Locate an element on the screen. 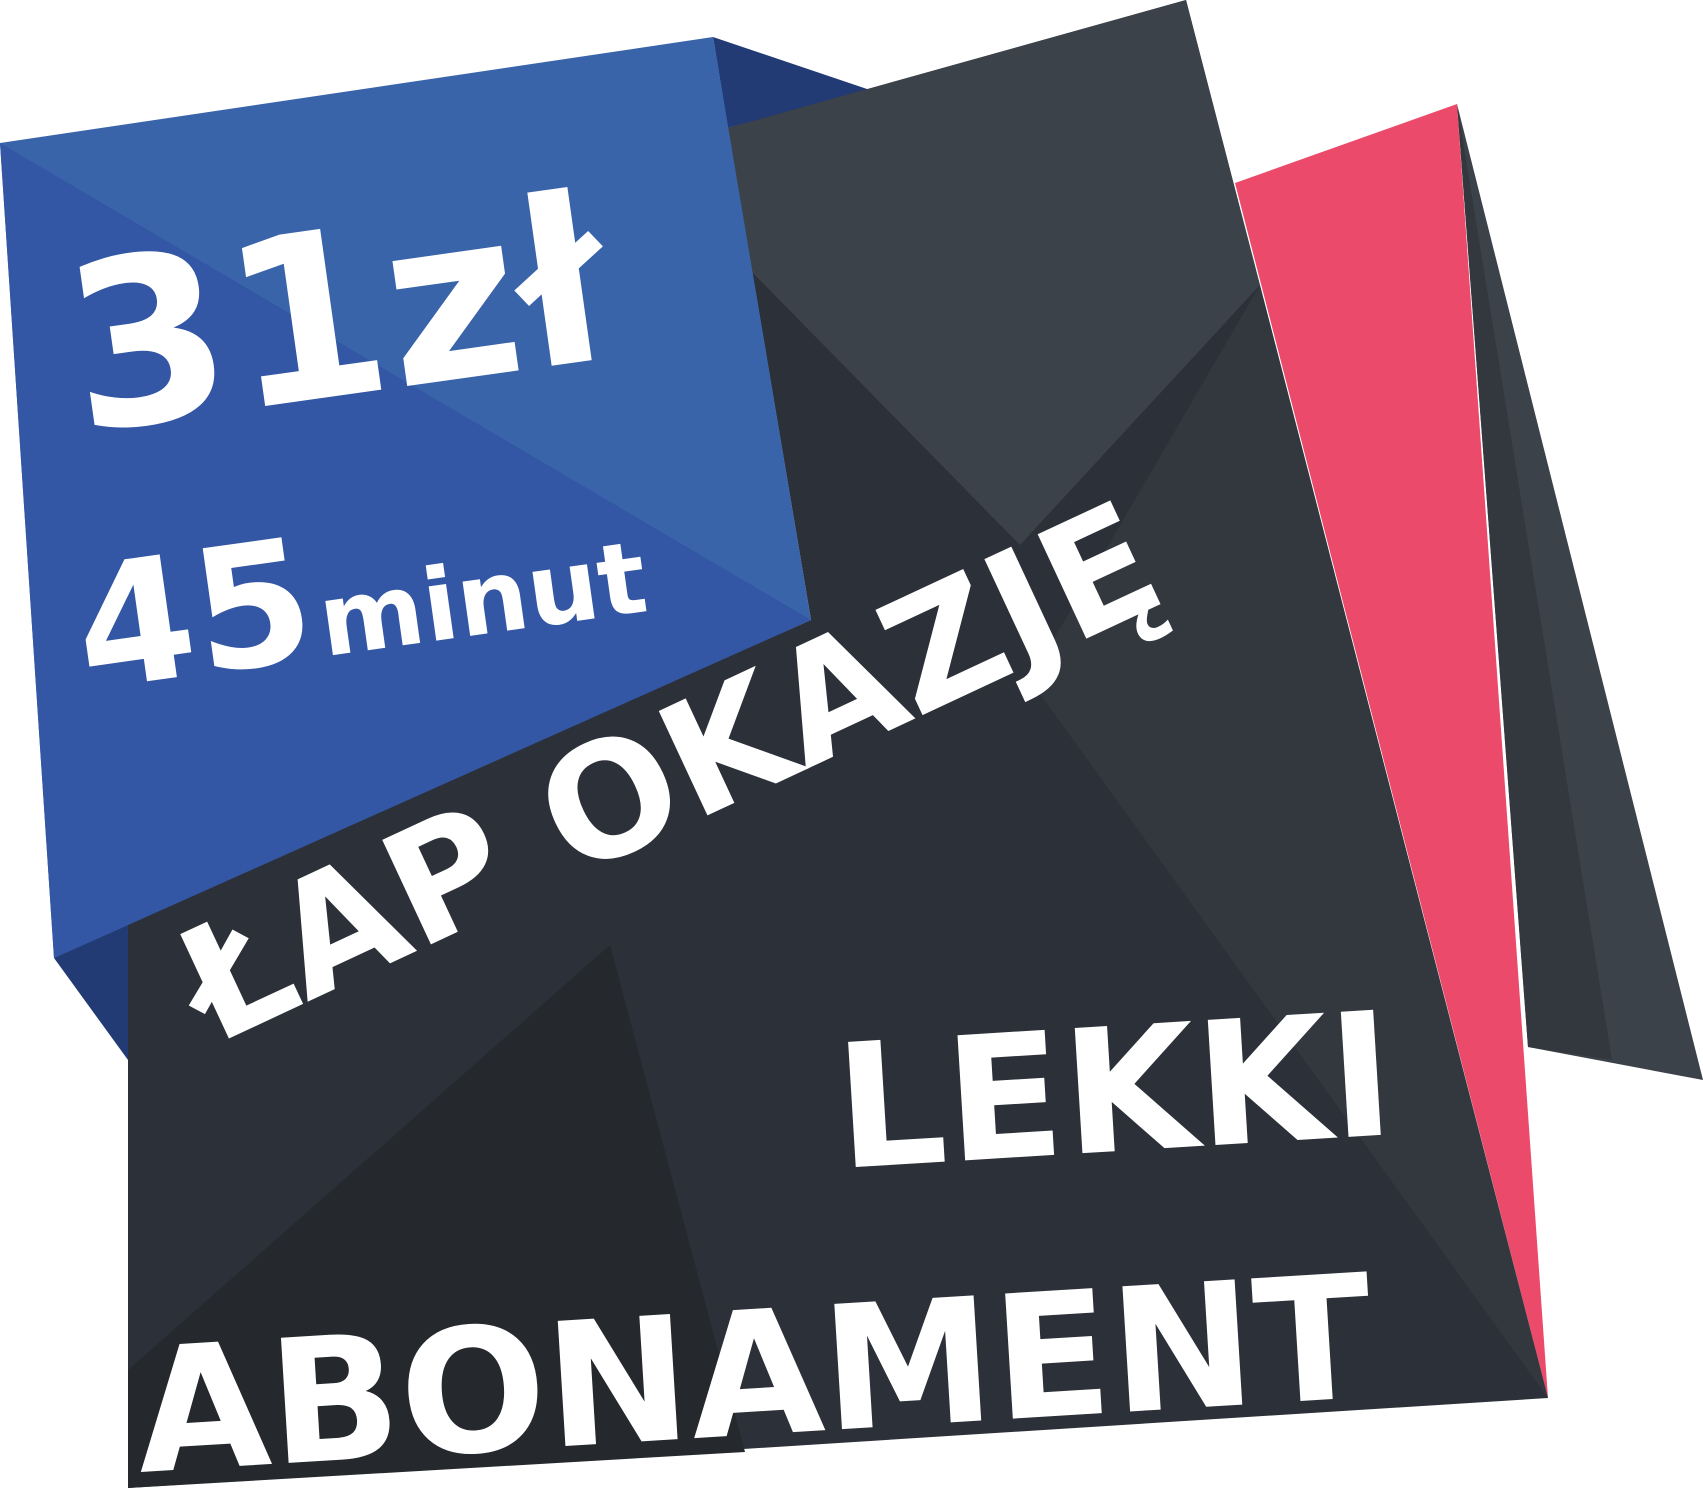 The width and height of the screenshot is (1703, 1488). duration-number: 45 is located at coordinates (194, 616).